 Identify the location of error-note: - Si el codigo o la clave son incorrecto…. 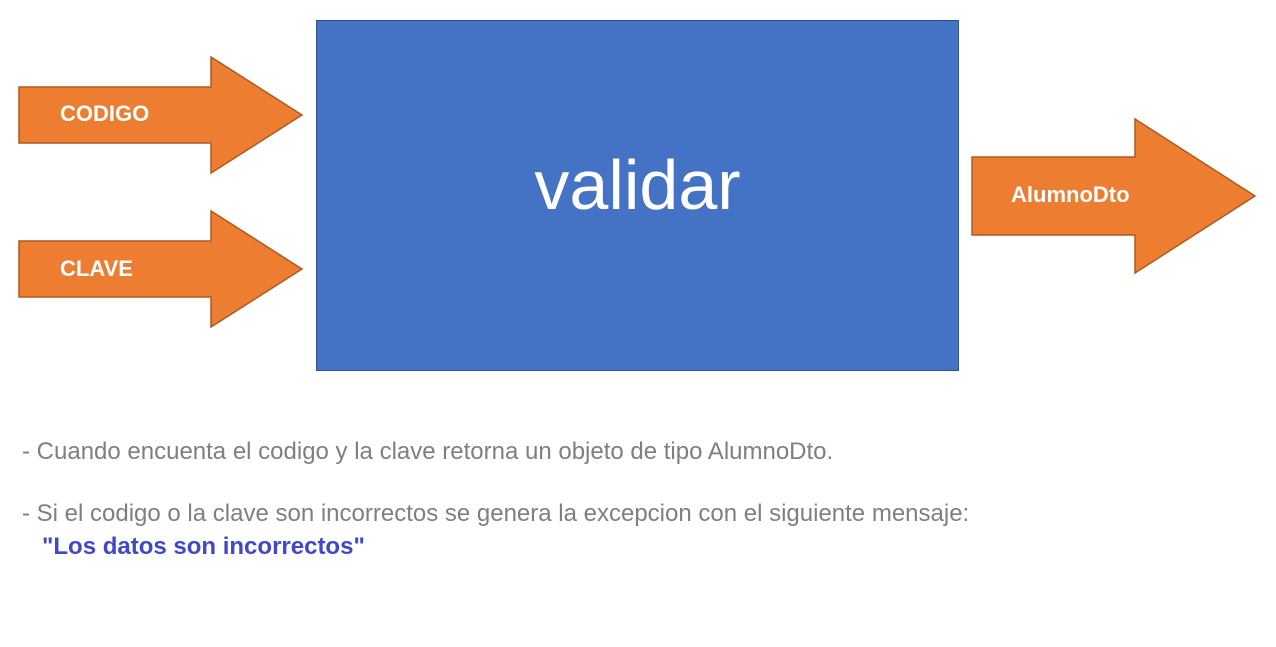
(496, 513).